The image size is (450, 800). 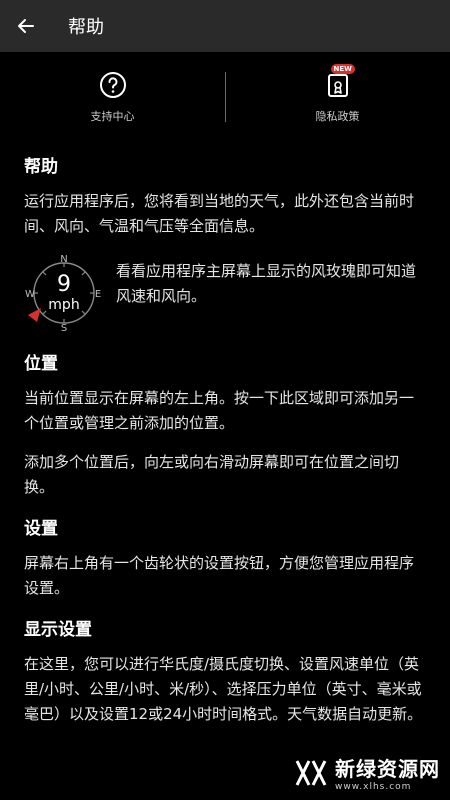 What do you see at coordinates (337, 85) in the screenshot?
I see `privacy-document-icon` at bounding box center [337, 85].